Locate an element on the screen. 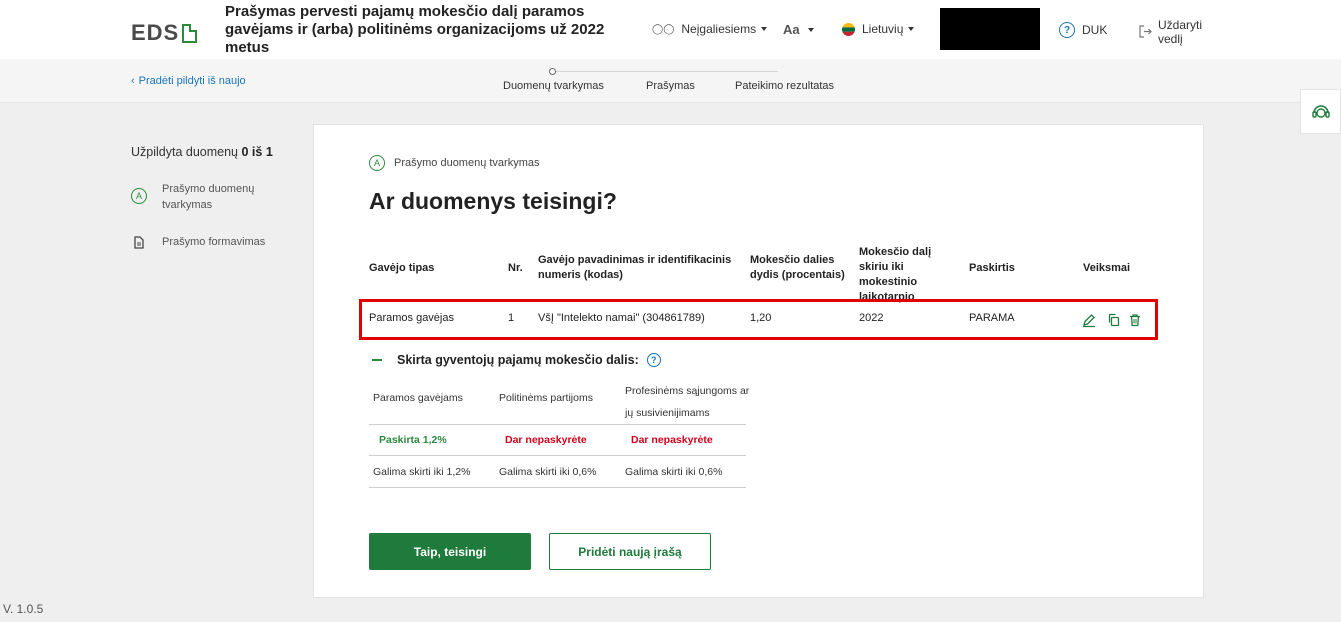  copy-icon is located at coordinates (1114, 320).